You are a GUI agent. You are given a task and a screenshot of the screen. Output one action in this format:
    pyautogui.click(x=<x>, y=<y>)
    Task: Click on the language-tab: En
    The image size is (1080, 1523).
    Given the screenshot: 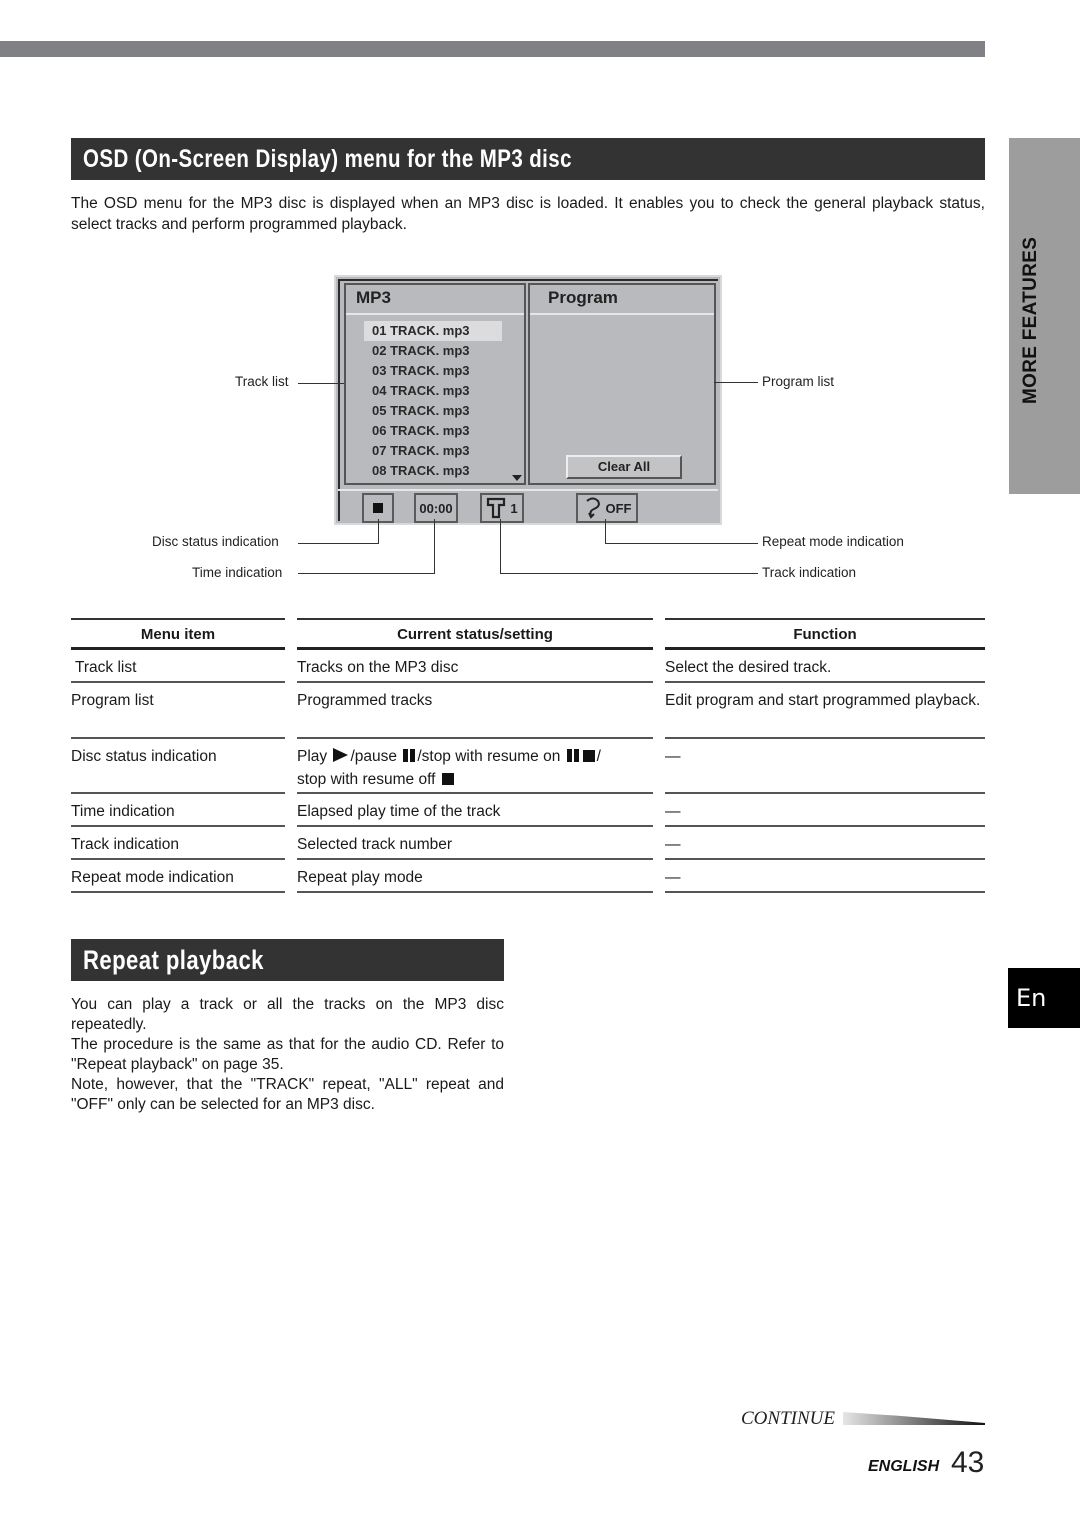 What is the action you would take?
    pyautogui.click(x=1044, y=998)
    